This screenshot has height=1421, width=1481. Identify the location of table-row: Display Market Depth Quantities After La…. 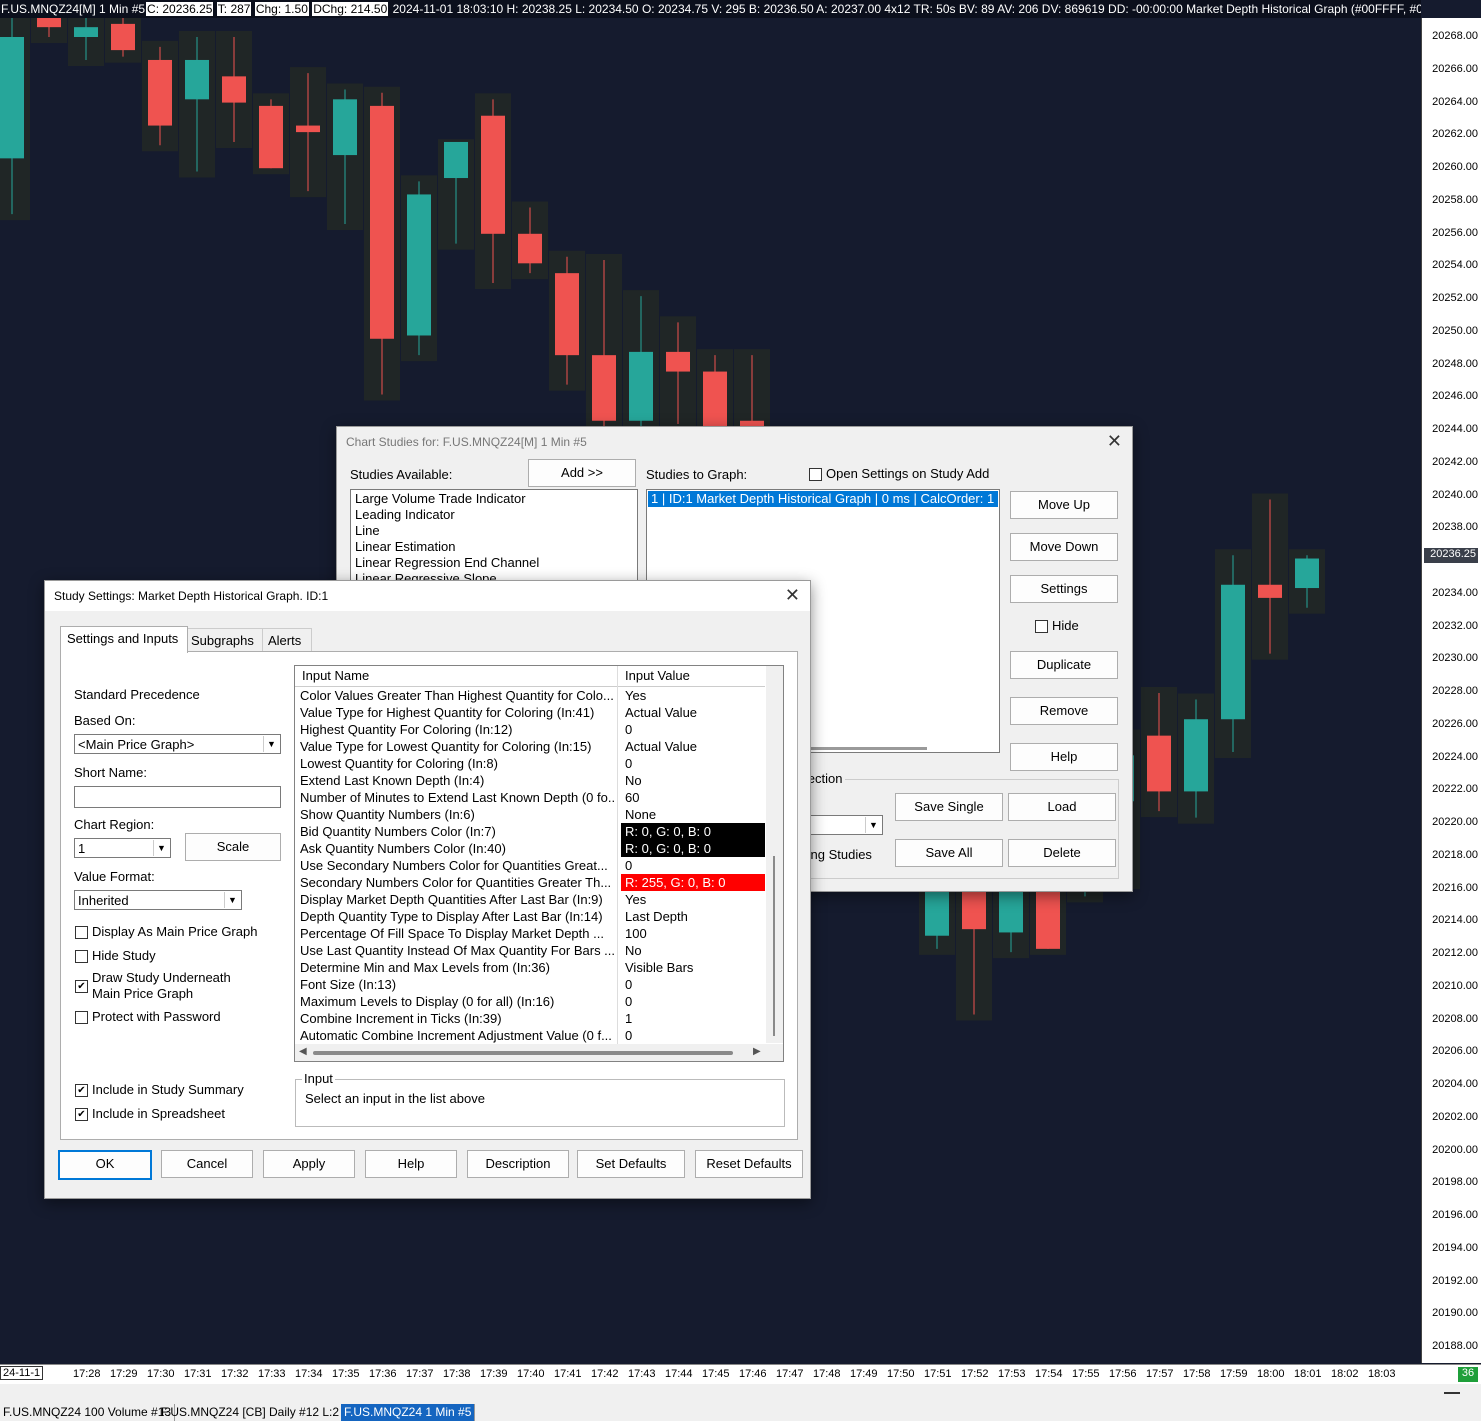
(530, 899).